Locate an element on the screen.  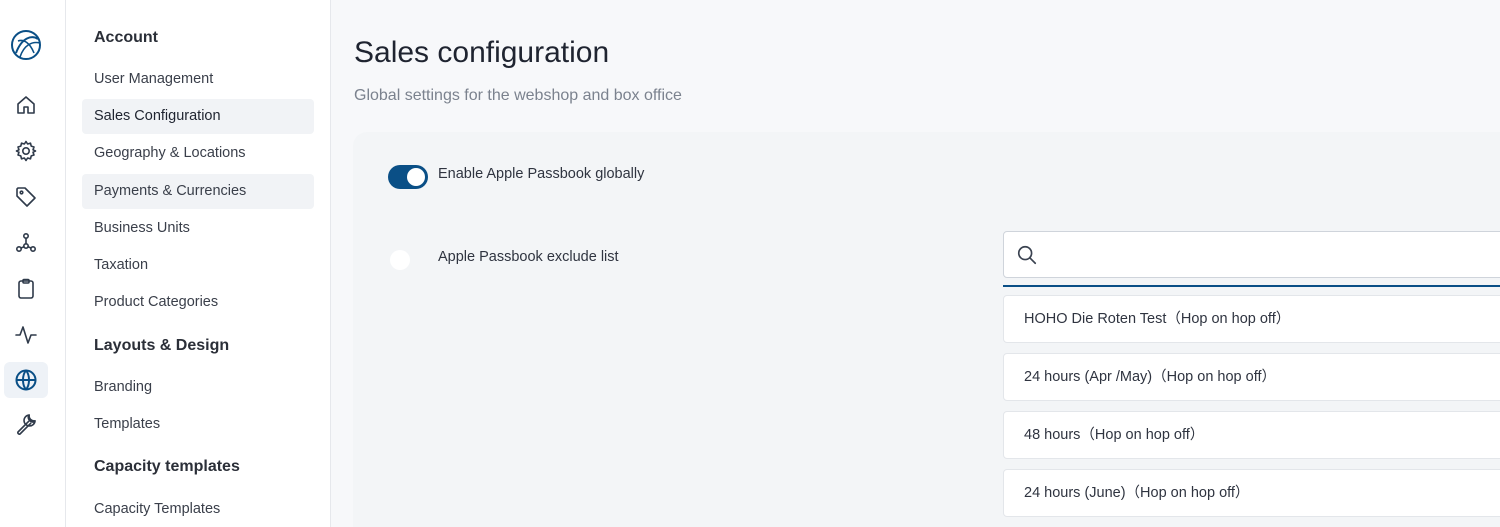
nav-item-business-units: Business Units is located at coordinates (198, 228).